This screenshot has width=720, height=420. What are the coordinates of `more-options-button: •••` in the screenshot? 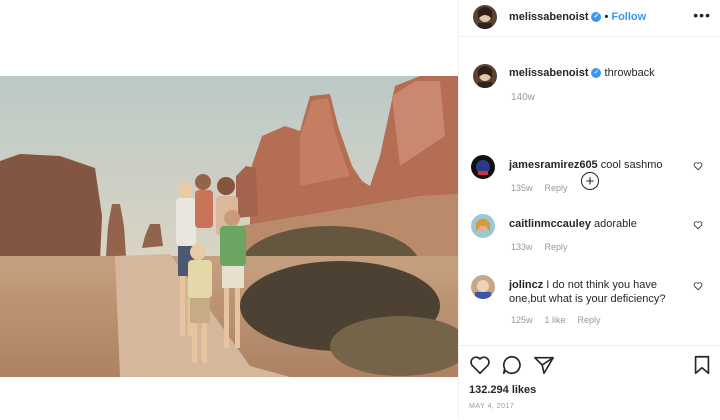 It's located at (702, 15).